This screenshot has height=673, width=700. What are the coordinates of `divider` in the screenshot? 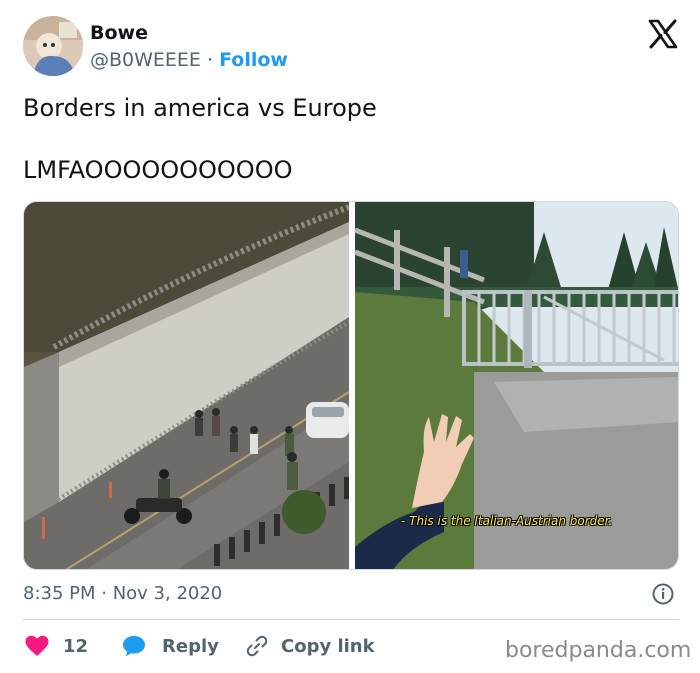 It's located at (351, 619).